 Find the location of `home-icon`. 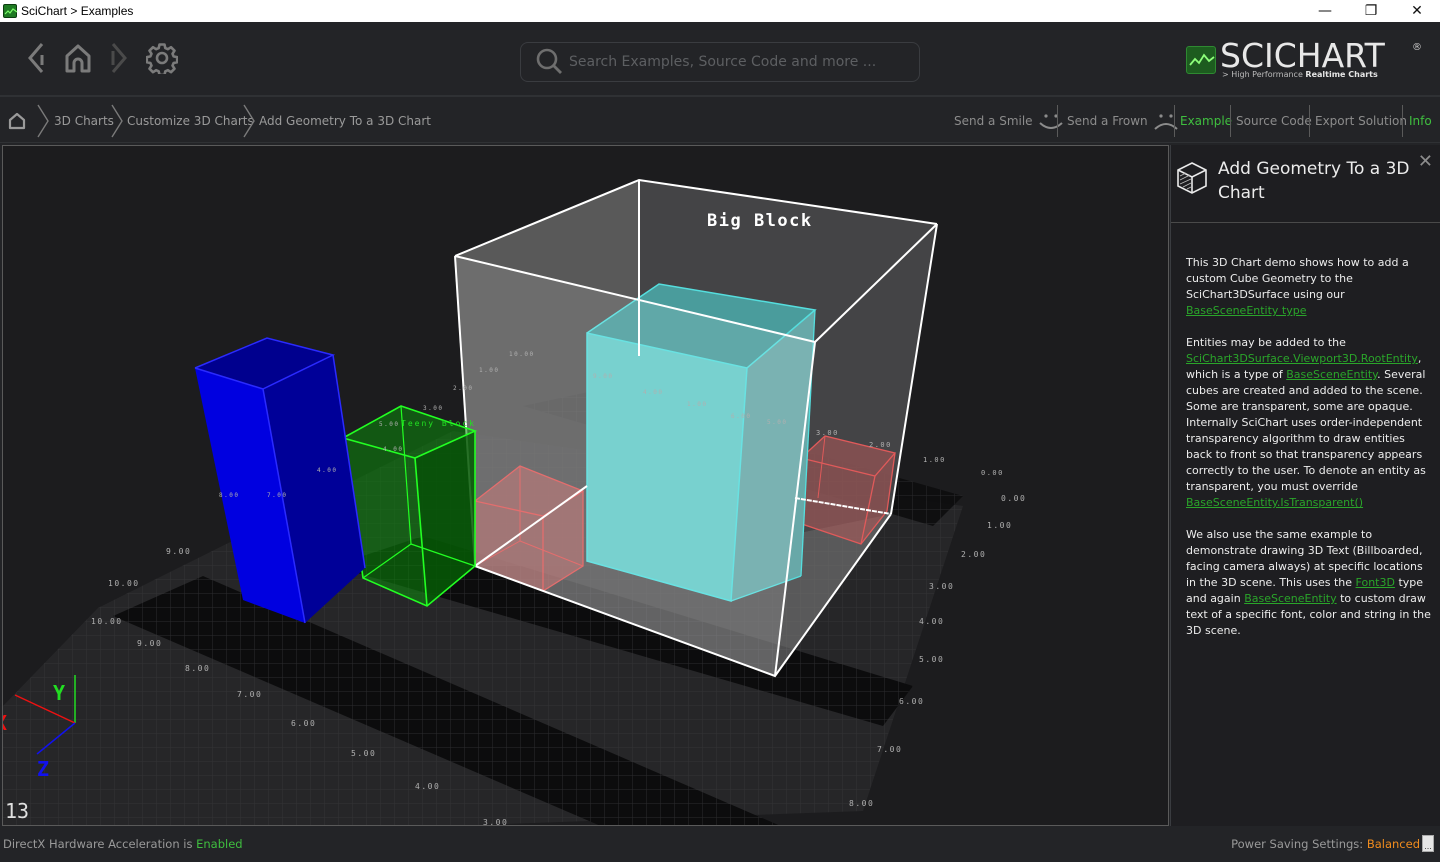

home-icon is located at coordinates (17, 121).